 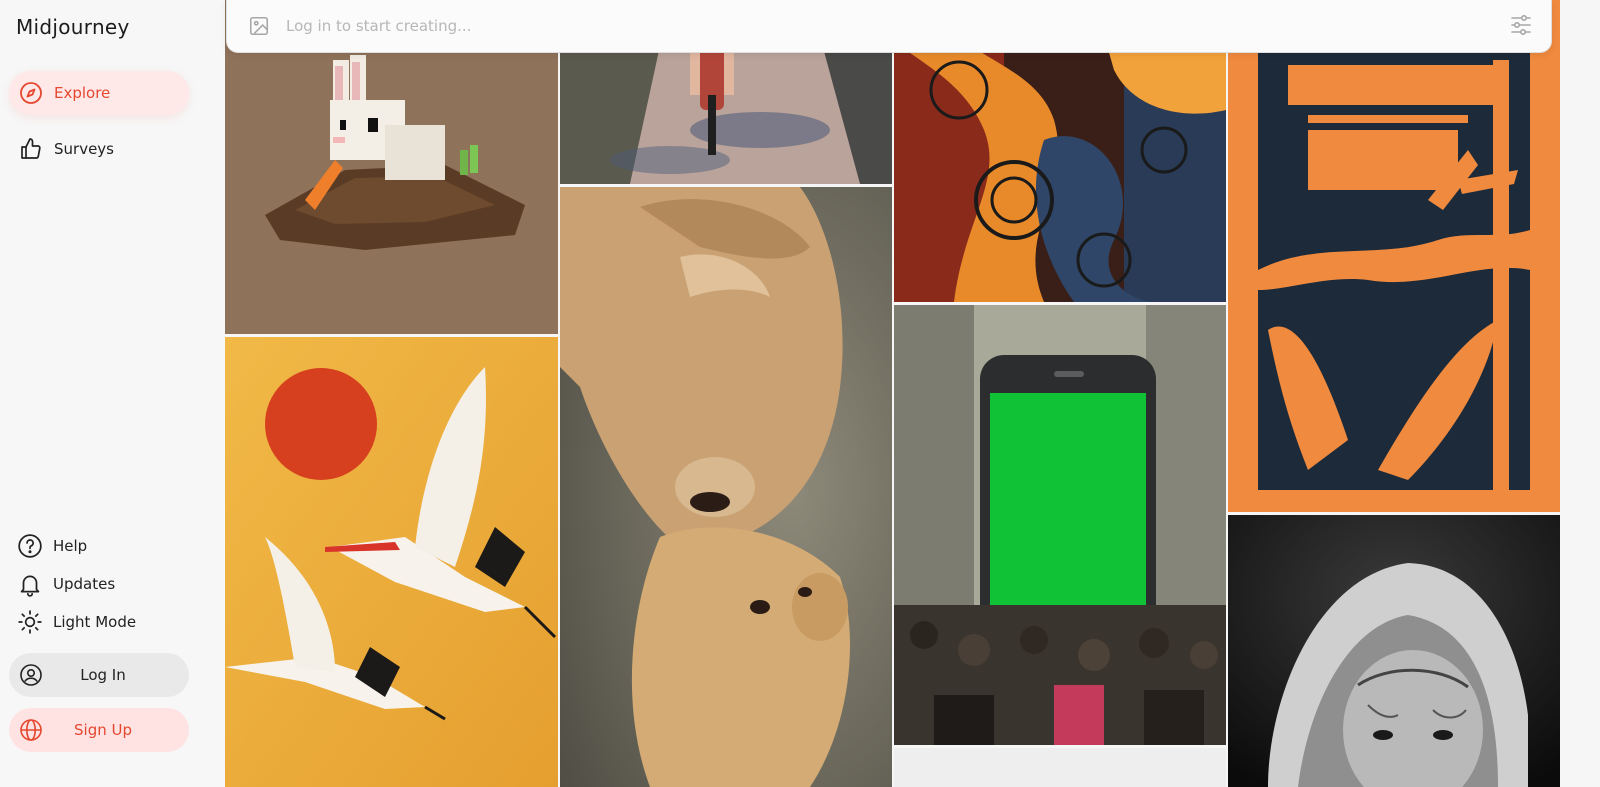 What do you see at coordinates (30, 584) in the screenshot?
I see `bell-icon` at bounding box center [30, 584].